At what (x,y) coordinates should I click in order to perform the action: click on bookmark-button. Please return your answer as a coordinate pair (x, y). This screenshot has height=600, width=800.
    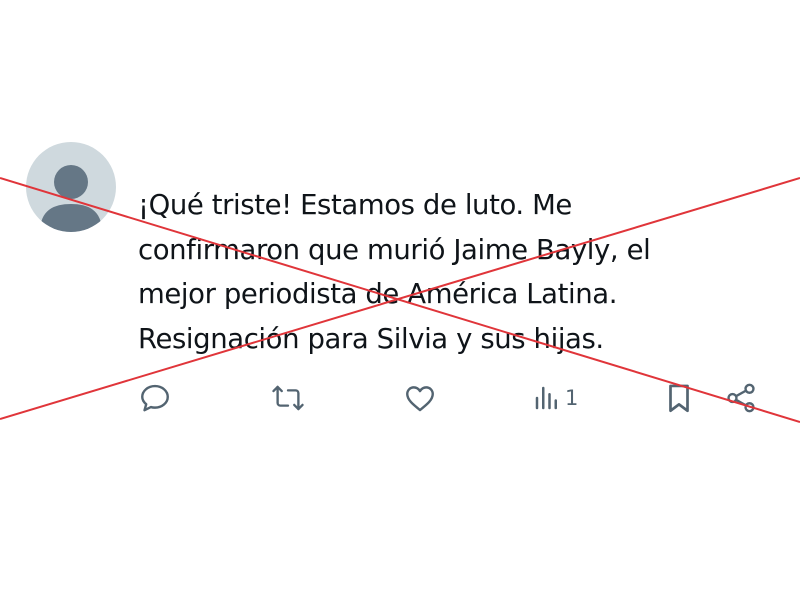
    Looking at the image, I should click on (679, 398).